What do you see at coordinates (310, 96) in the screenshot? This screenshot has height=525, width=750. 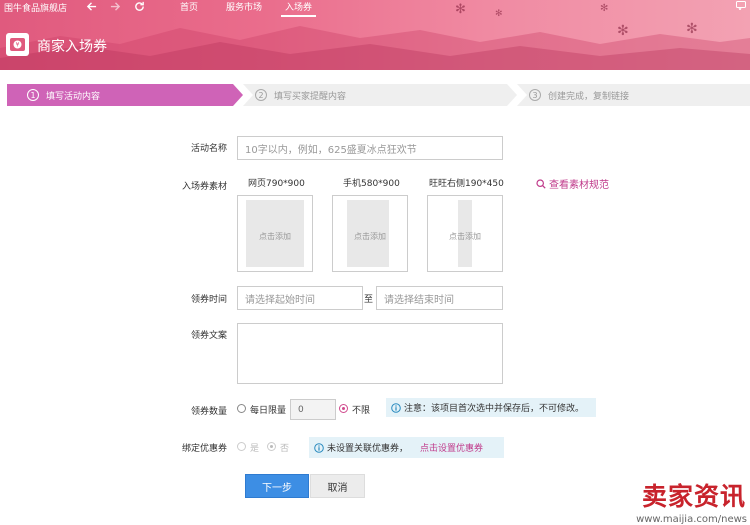 I see `step-label: 填写买家提醒内容` at bounding box center [310, 96].